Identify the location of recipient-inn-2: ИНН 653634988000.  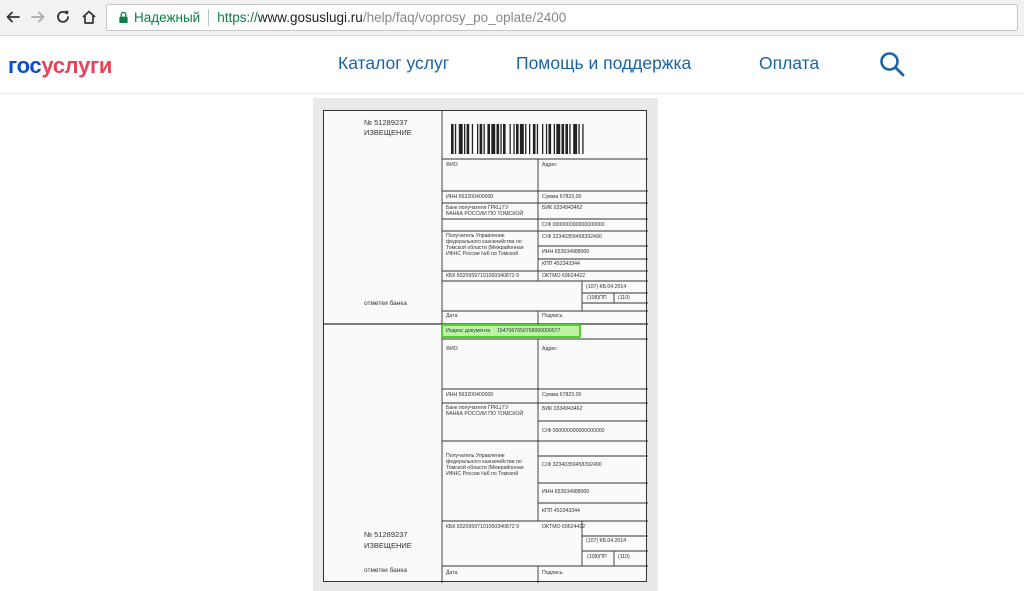
(566, 492).